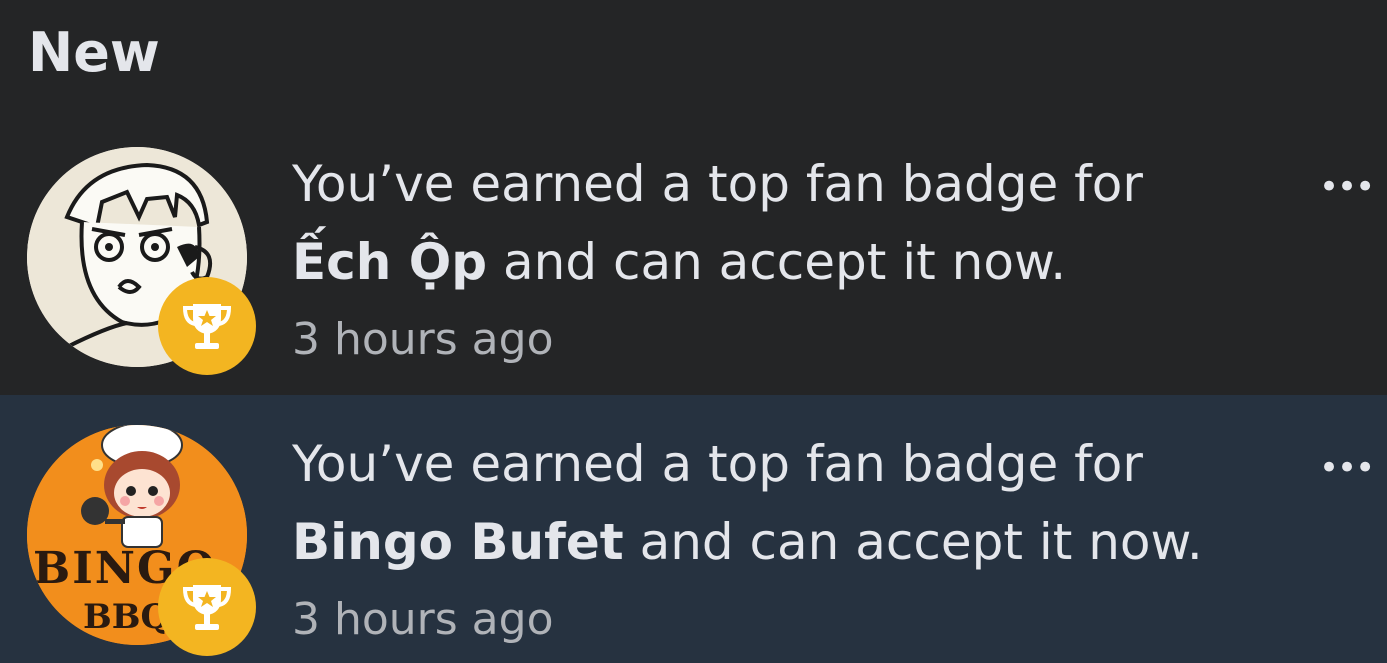 The height and width of the screenshot is (663, 1387). I want to click on avatar-brand-subtext: BBQ, so click(127, 617).